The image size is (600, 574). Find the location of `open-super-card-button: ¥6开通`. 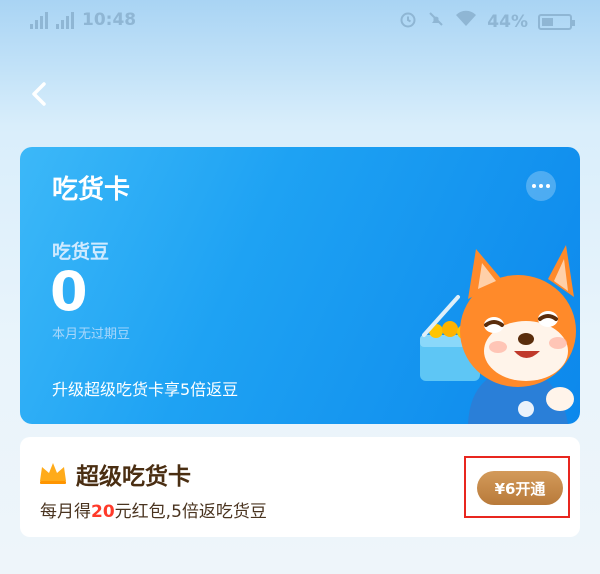

open-super-card-button: ¥6开通 is located at coordinates (520, 488).